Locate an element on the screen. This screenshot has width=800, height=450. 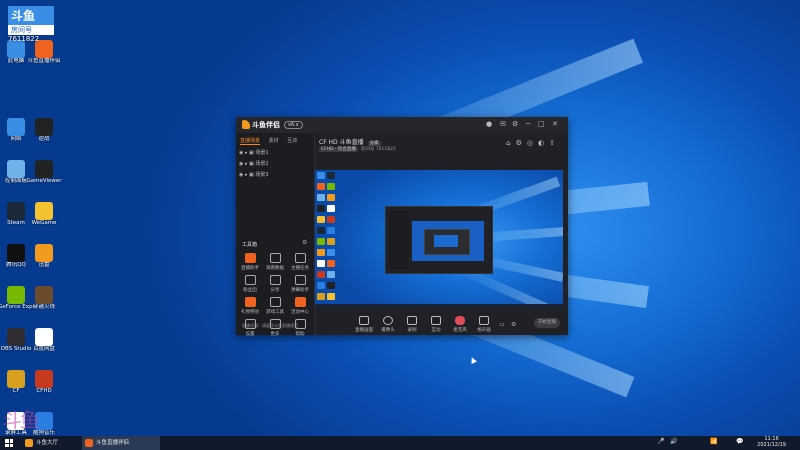
gear-icon: ⚙ is located at coordinates (521, 143).